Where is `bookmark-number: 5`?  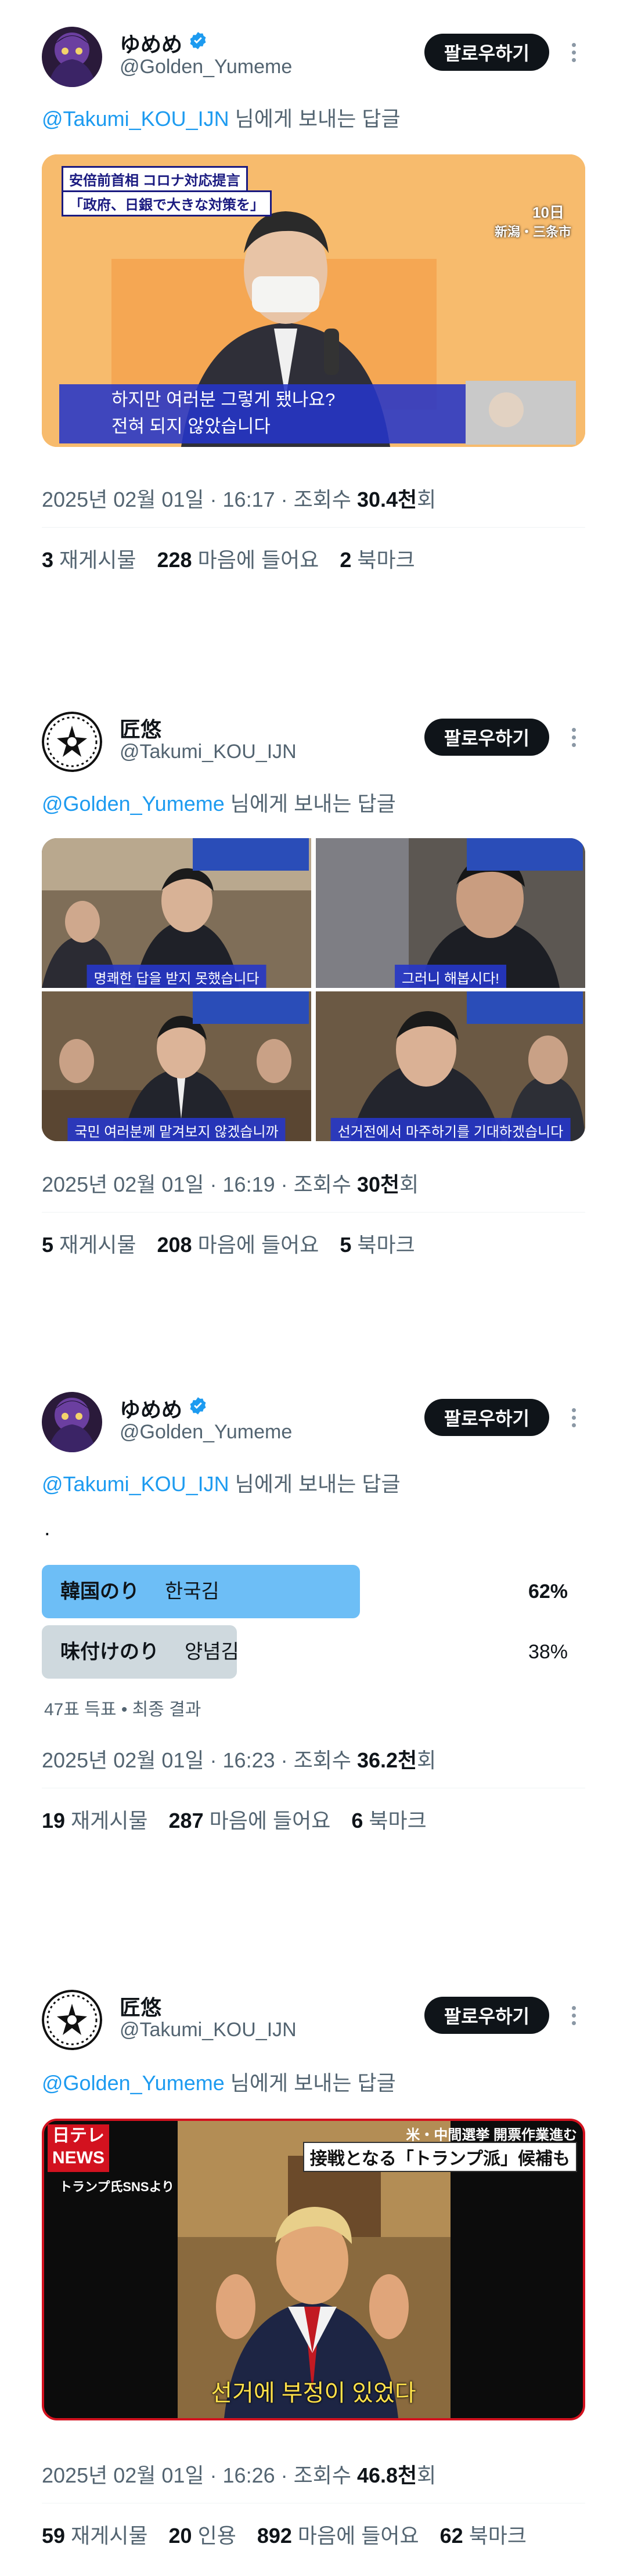 bookmark-number: 5 is located at coordinates (346, 1245).